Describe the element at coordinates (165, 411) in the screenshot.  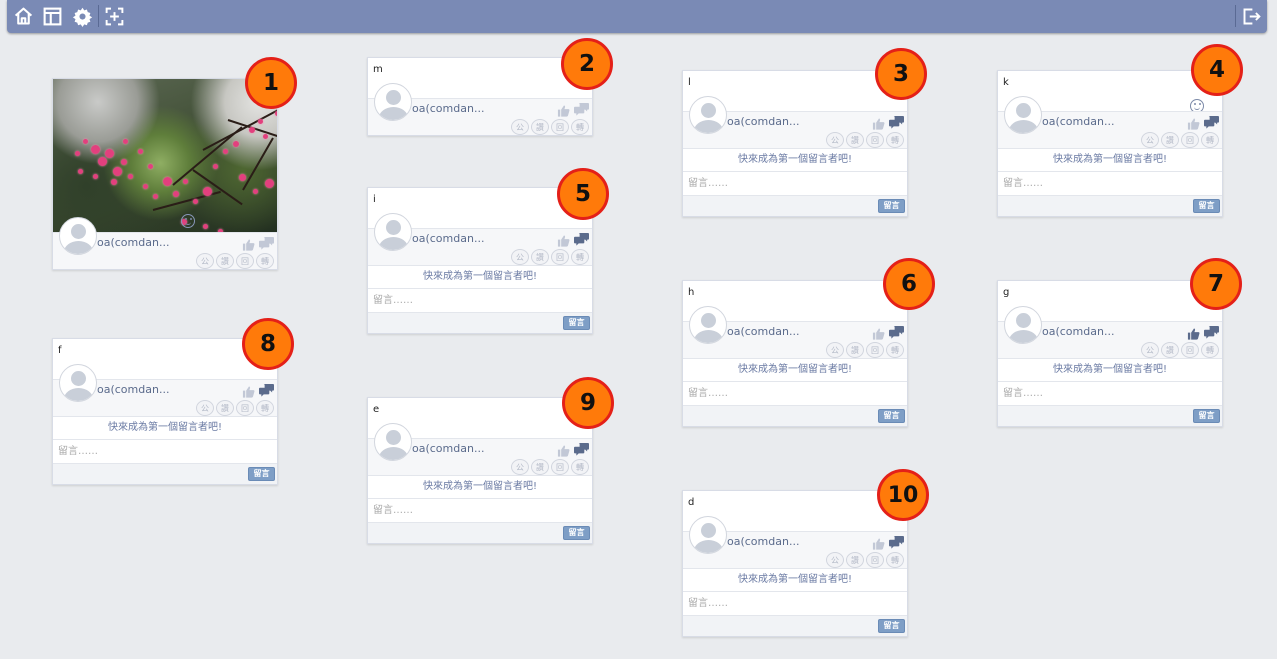
I see `note-card: f oa(comdan... 公讚回轉快來成為第一個留言者吧! 留言…… 留言` at that location.